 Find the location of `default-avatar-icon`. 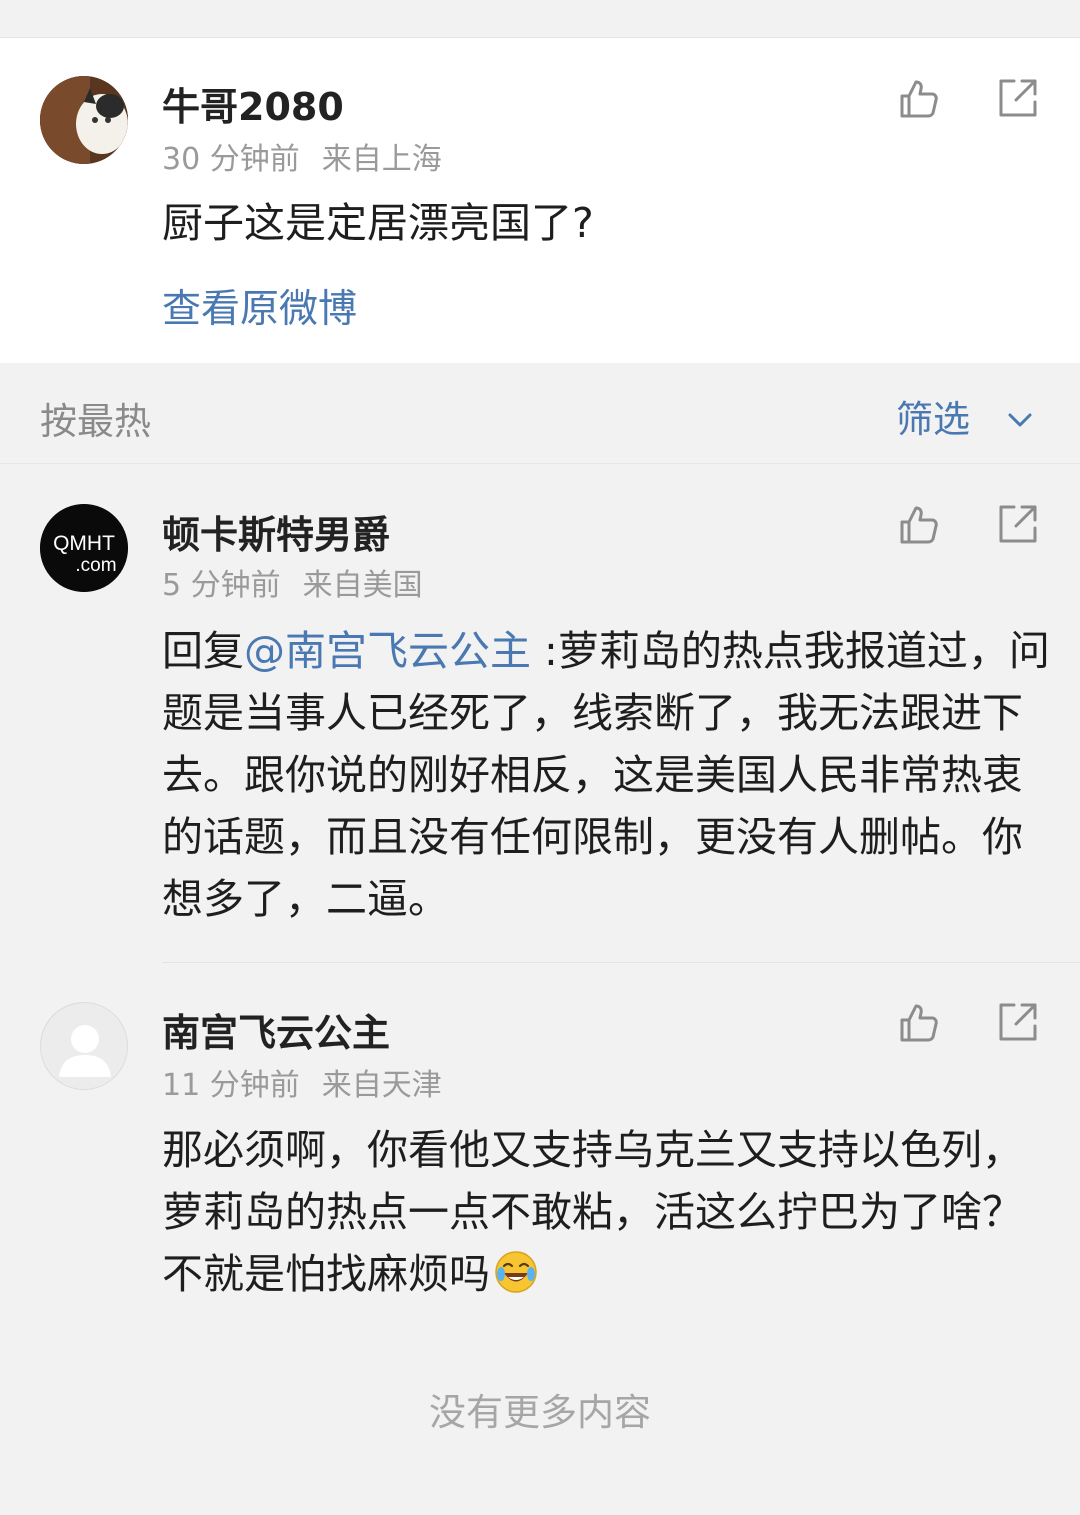

default-avatar-icon is located at coordinates (84, 1046).